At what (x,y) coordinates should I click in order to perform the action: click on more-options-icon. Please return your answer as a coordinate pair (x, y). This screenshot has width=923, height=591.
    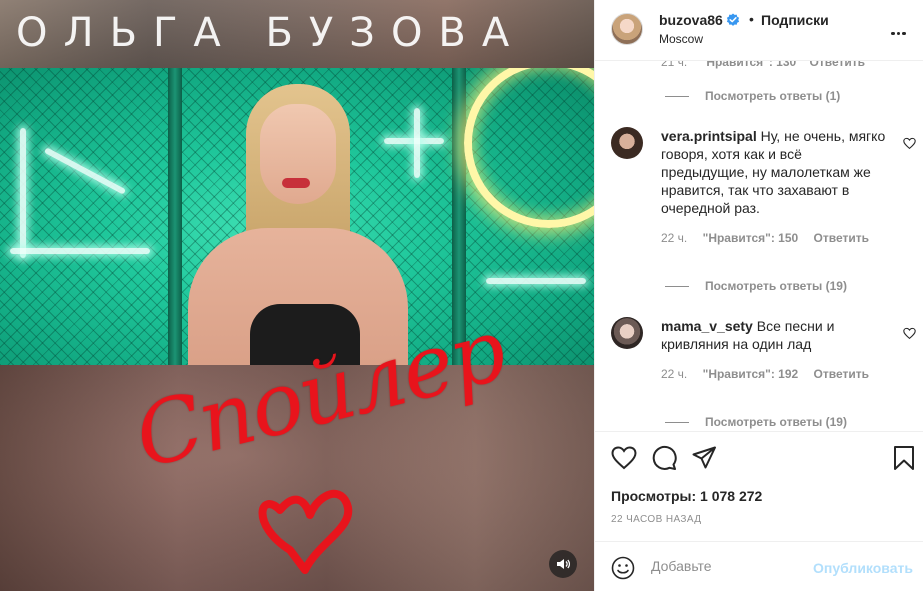
    Looking at the image, I should click on (900, 28).